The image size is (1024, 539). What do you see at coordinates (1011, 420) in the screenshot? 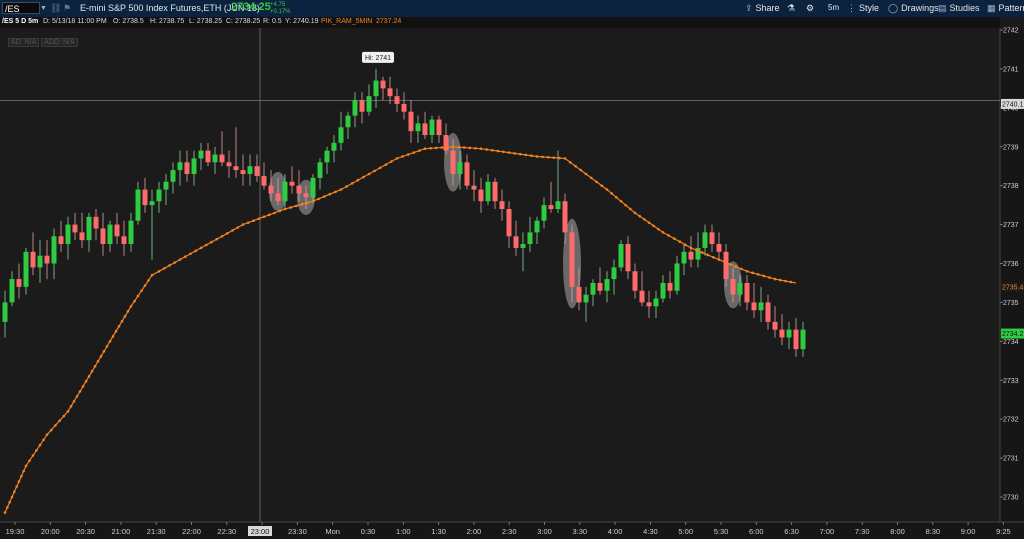
I see `y-tick-label: 2732` at bounding box center [1011, 420].